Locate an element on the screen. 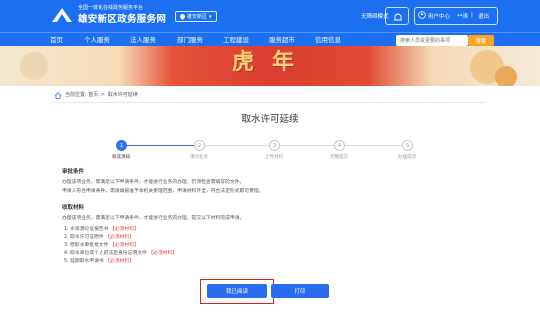 The height and width of the screenshot is (315, 540). xiongan-logo-icon is located at coordinates (62, 15).